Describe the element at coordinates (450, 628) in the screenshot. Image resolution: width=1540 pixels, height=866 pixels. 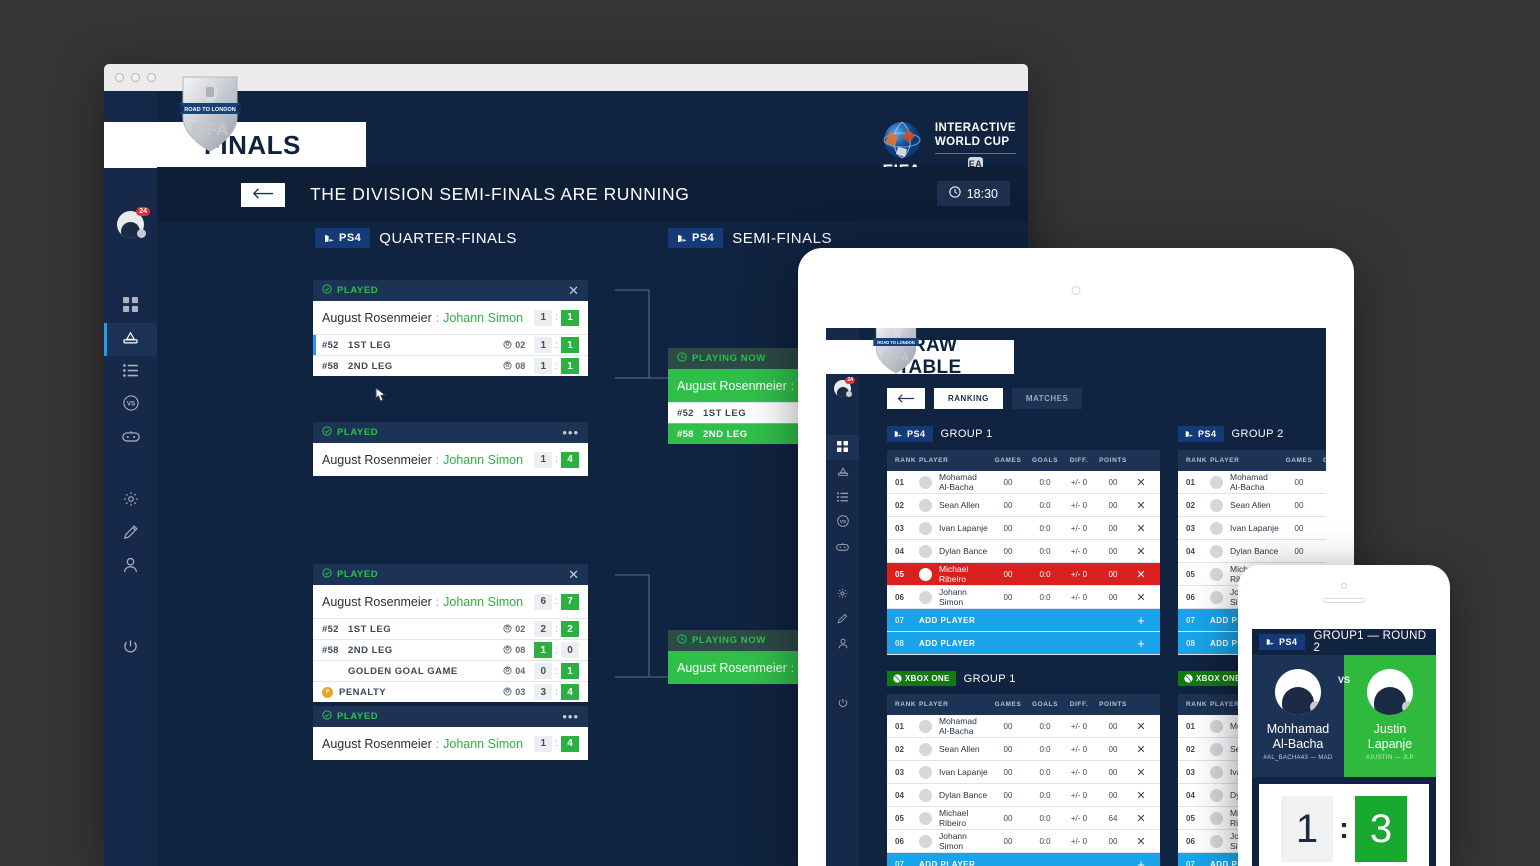
I see `match-leg-row: #52 1ST LEG 02 2 : 2` at that location.